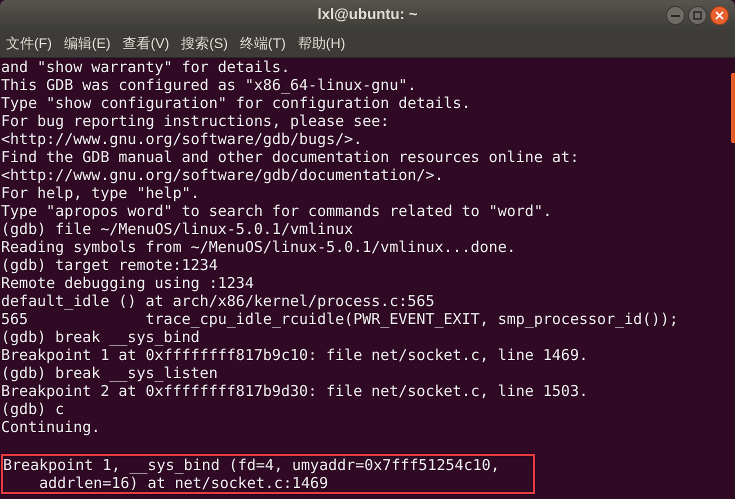 The width and height of the screenshot is (735, 499). What do you see at coordinates (87, 43) in the screenshot?
I see `menu-item: 编辑(E)` at bounding box center [87, 43].